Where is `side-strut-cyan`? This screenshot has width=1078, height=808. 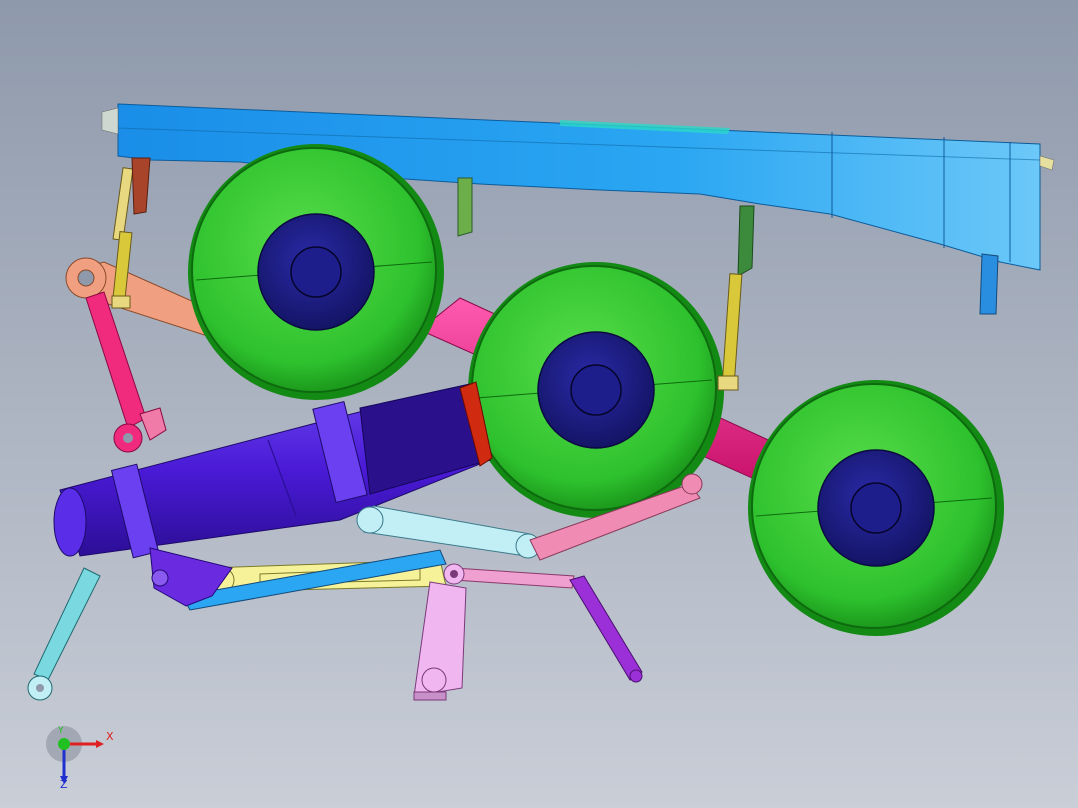 side-strut-cyan is located at coordinates (64, 634).